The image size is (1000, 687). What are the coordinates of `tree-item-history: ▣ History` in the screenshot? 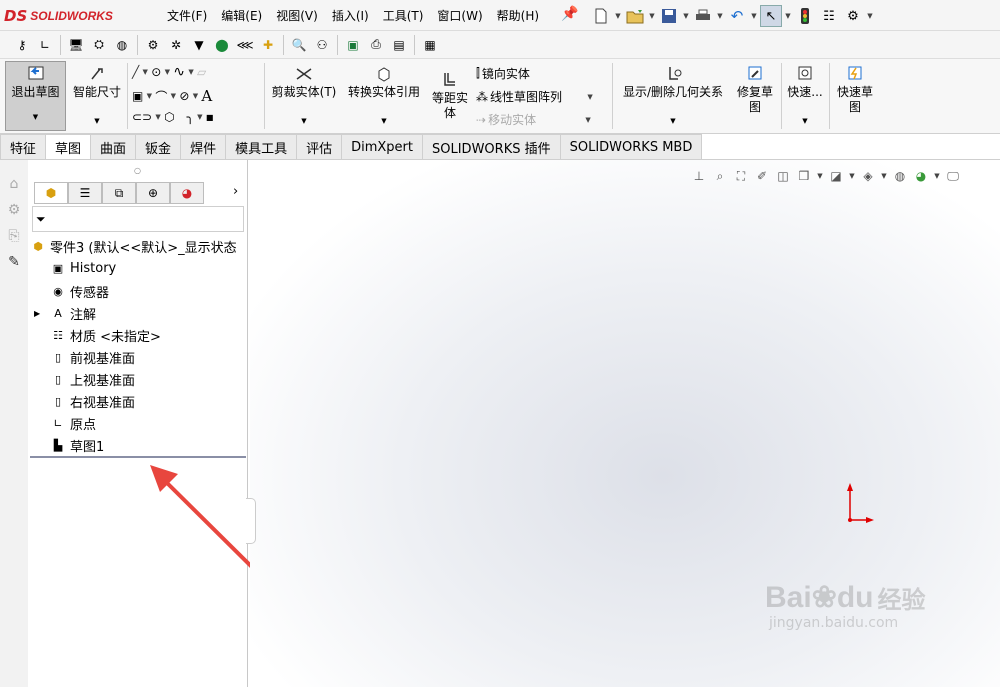 It's located at (83, 268).